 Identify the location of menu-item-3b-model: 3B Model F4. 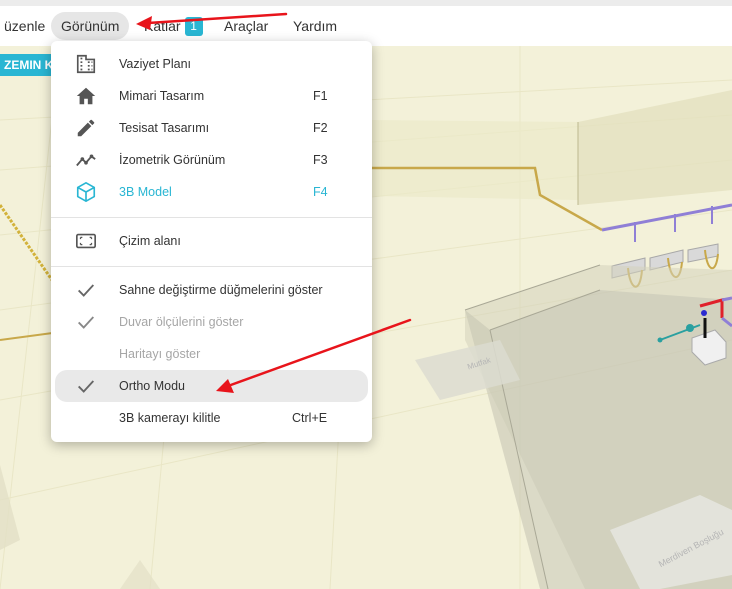
(211, 192).